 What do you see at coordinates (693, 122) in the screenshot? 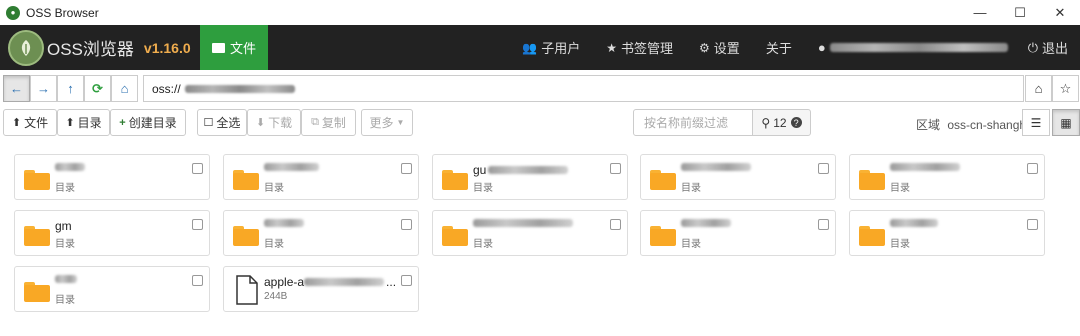
I see `filter-input: 按名称前缀过滤` at bounding box center [693, 122].